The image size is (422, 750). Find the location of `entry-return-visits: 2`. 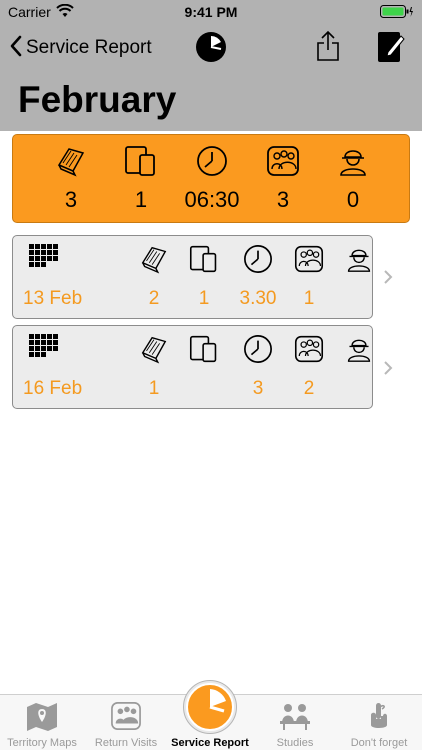

entry-return-visits: 2 is located at coordinates (309, 388).